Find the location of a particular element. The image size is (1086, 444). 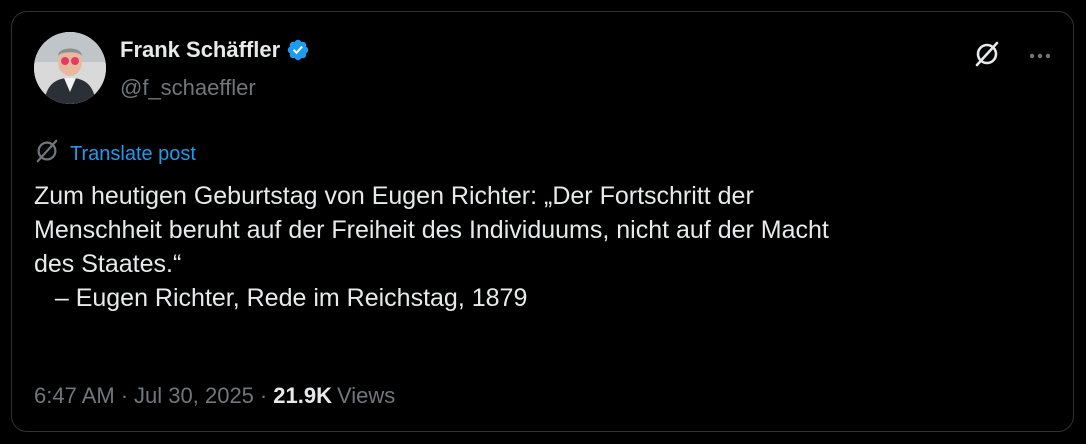

grok-icon is located at coordinates (987, 56).